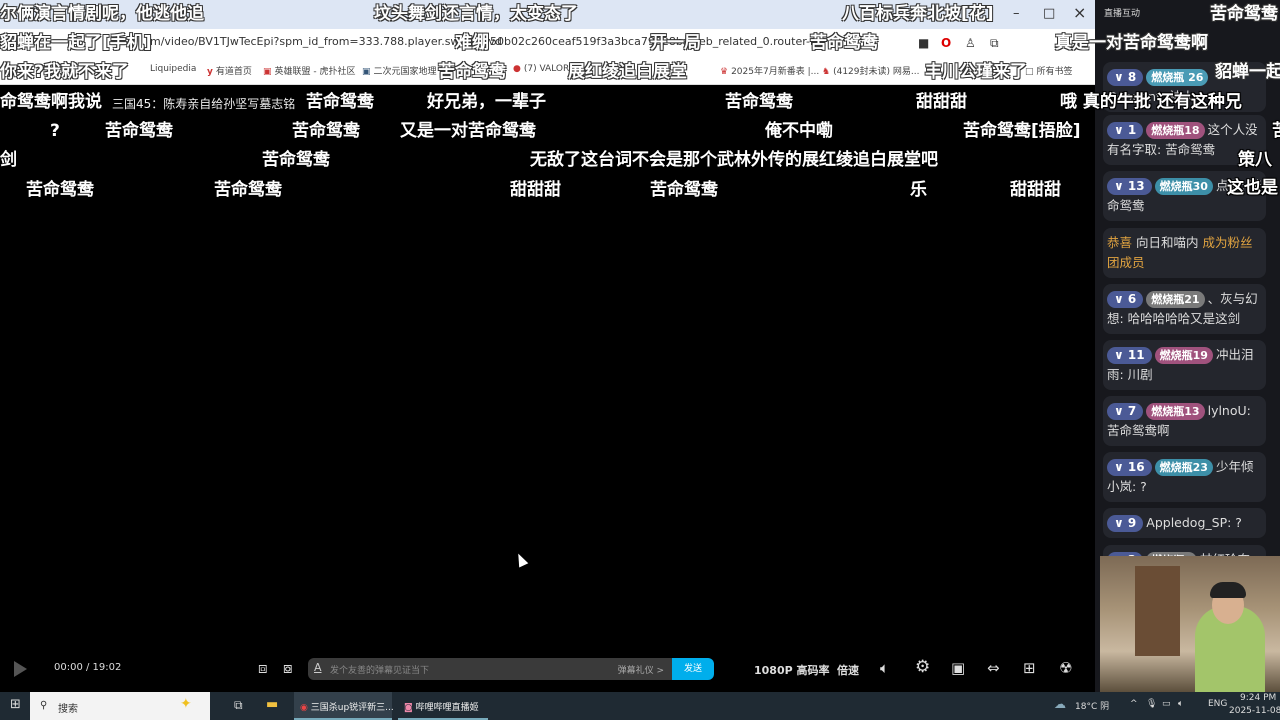 This screenshot has height=720, width=1280. What do you see at coordinates (1136, 355) in the screenshot?
I see `level-value: 11` at bounding box center [1136, 355].